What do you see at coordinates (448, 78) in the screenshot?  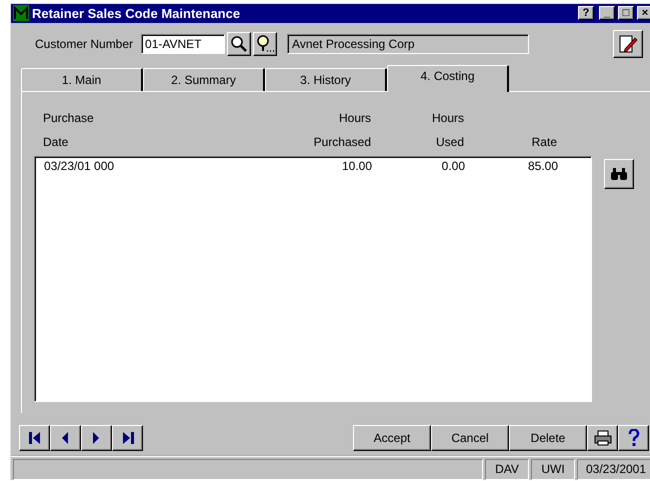 I see `tab: 4. Costing` at bounding box center [448, 78].